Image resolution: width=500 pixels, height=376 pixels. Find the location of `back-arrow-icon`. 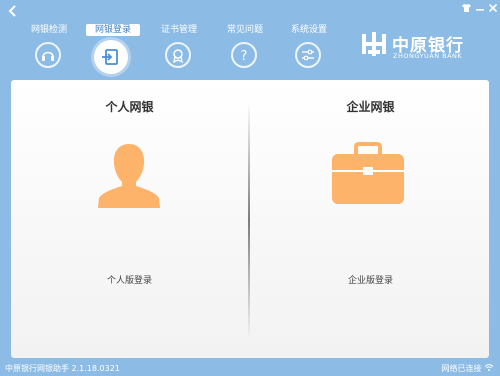

back-arrow-icon is located at coordinates (13, 11).